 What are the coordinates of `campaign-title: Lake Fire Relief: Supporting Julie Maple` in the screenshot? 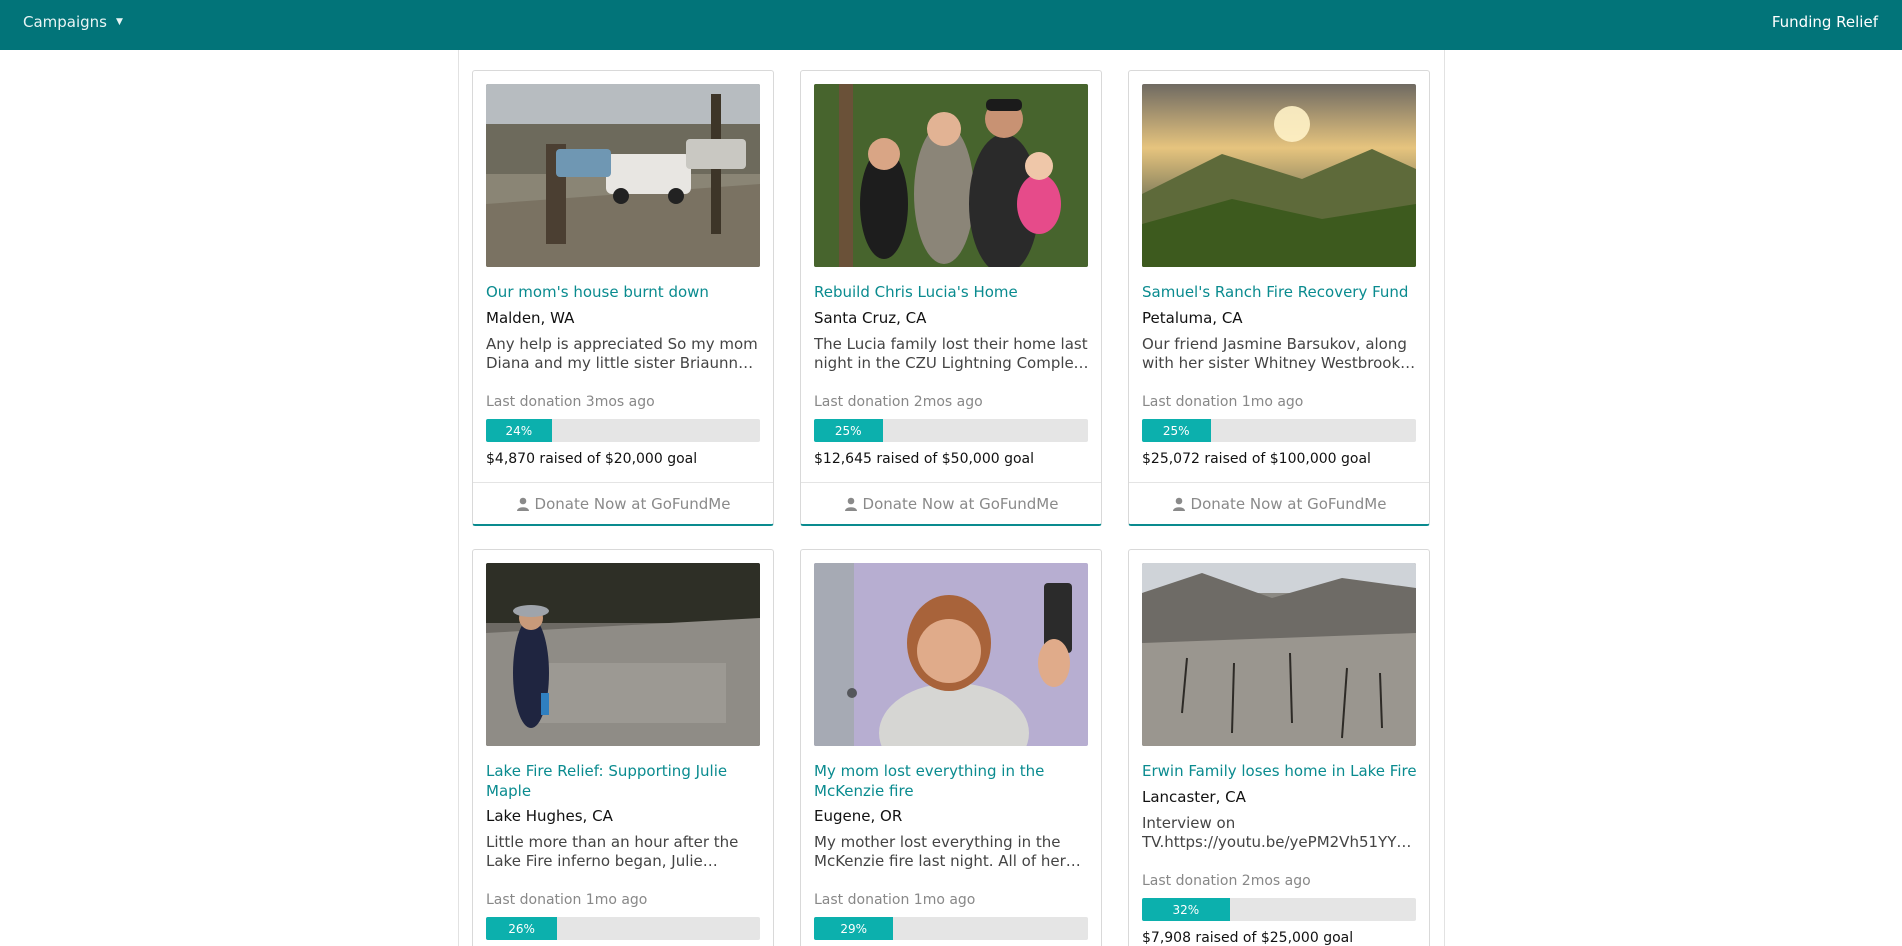 It's located at (624, 781).